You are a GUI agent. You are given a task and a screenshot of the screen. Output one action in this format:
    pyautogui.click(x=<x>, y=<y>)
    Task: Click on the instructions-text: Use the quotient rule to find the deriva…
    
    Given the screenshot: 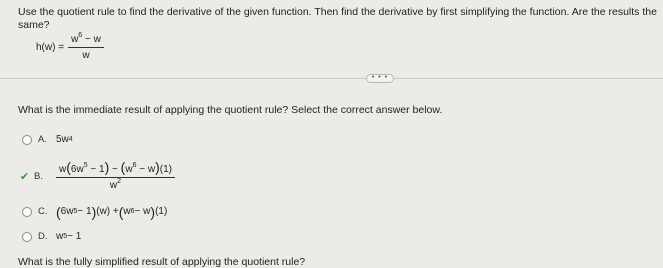 What is the action you would take?
    pyautogui.click(x=337, y=18)
    